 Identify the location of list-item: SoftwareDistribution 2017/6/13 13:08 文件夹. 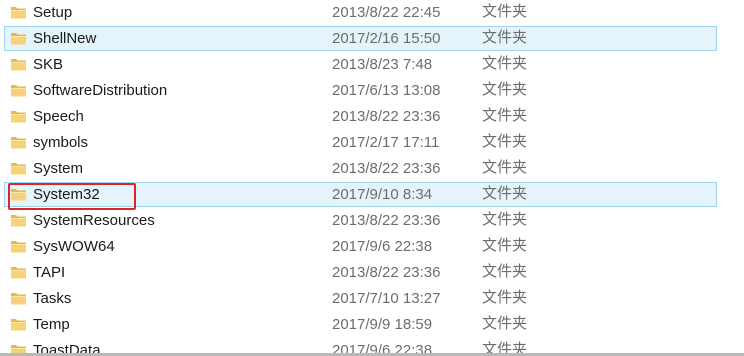
(360, 90).